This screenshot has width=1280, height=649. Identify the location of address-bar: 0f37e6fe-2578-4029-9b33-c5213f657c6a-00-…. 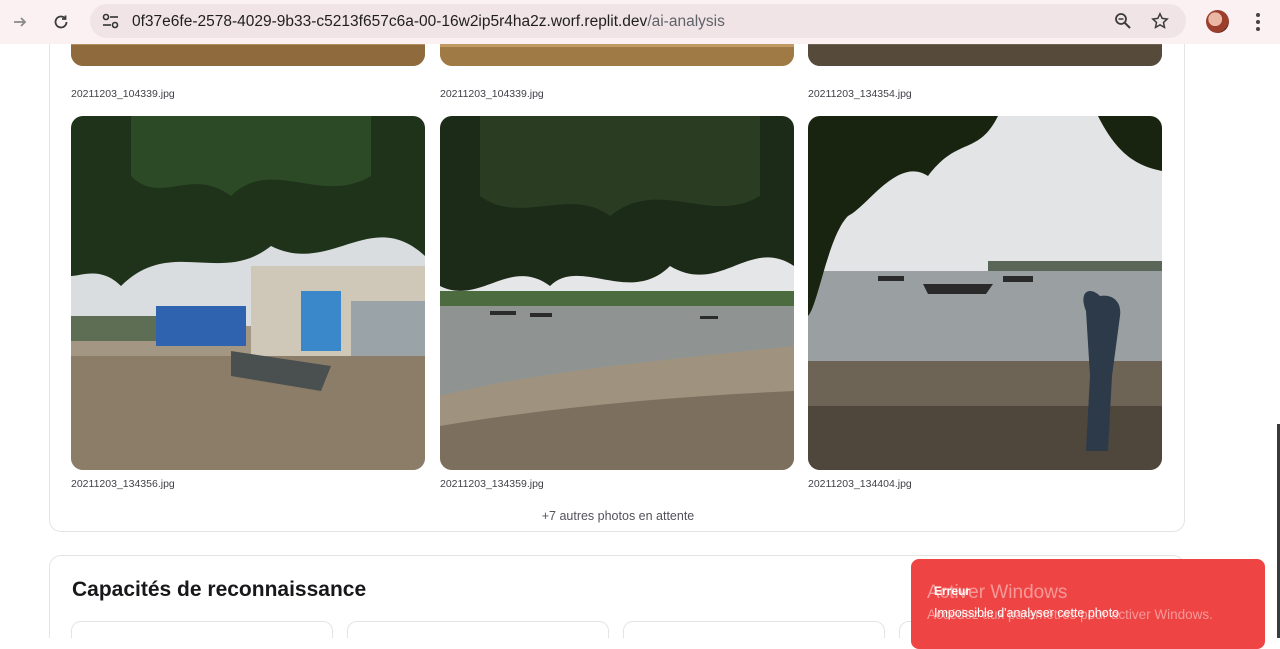
(638, 21).